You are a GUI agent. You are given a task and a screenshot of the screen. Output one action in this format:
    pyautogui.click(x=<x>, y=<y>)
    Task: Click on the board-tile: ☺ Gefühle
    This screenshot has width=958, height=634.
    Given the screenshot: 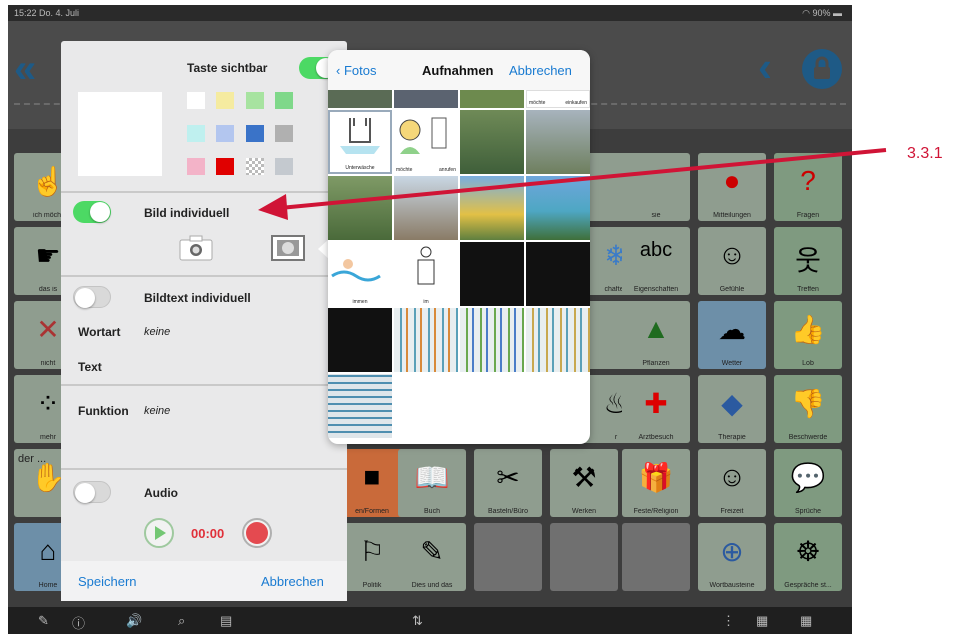 What is the action you would take?
    pyautogui.click(x=732, y=261)
    